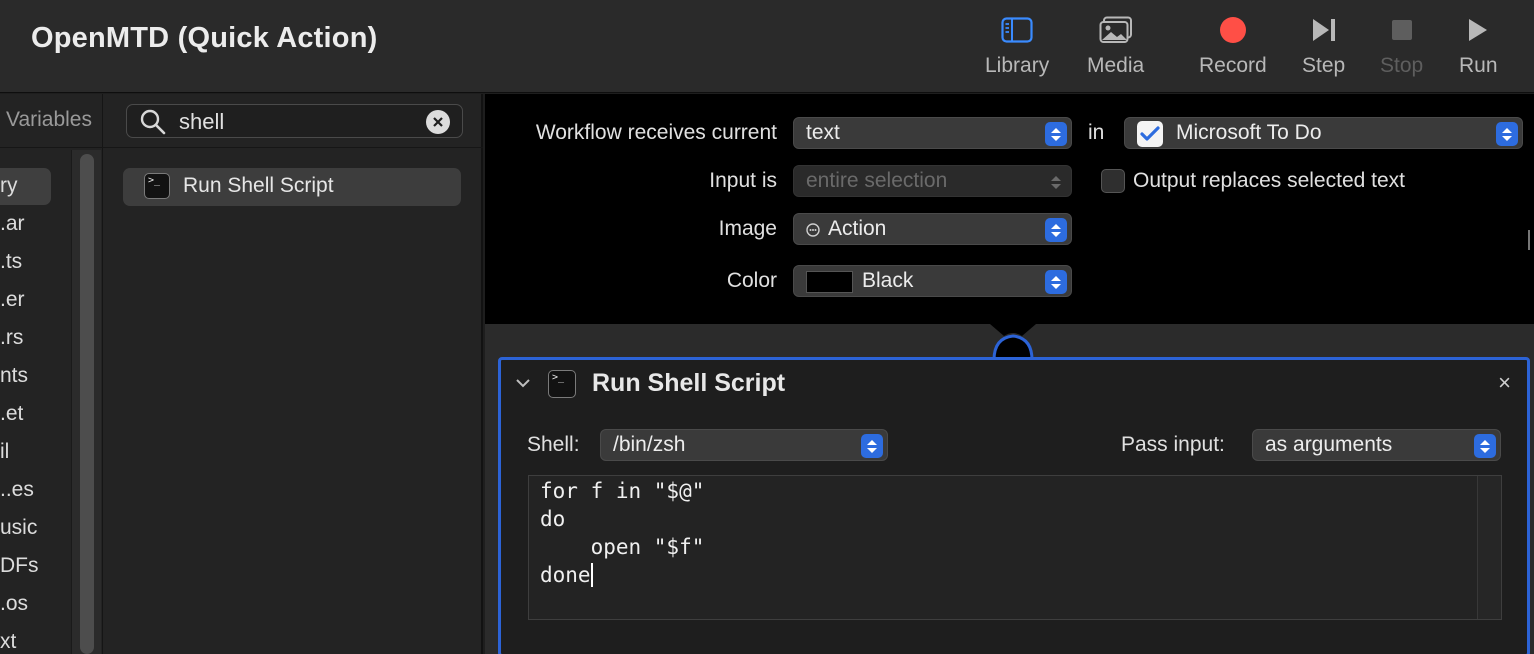 The height and width of the screenshot is (654, 1534). Describe the element at coordinates (743, 180) in the screenshot. I see `input-is-label: Input is` at that location.